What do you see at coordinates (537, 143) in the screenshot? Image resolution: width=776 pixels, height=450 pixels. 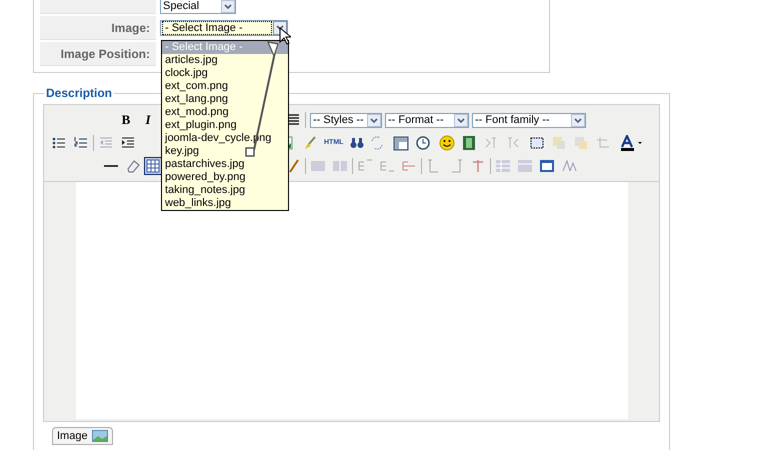 I see `visual-aid-icon` at bounding box center [537, 143].